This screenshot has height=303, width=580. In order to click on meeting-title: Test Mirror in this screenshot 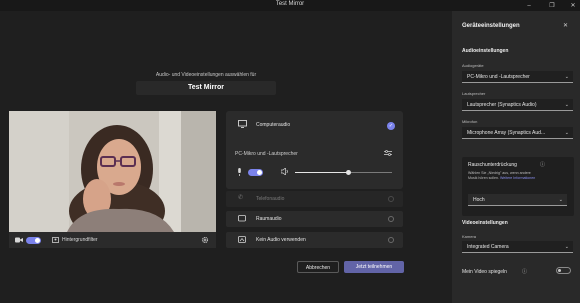, I will do `click(206, 88)`.